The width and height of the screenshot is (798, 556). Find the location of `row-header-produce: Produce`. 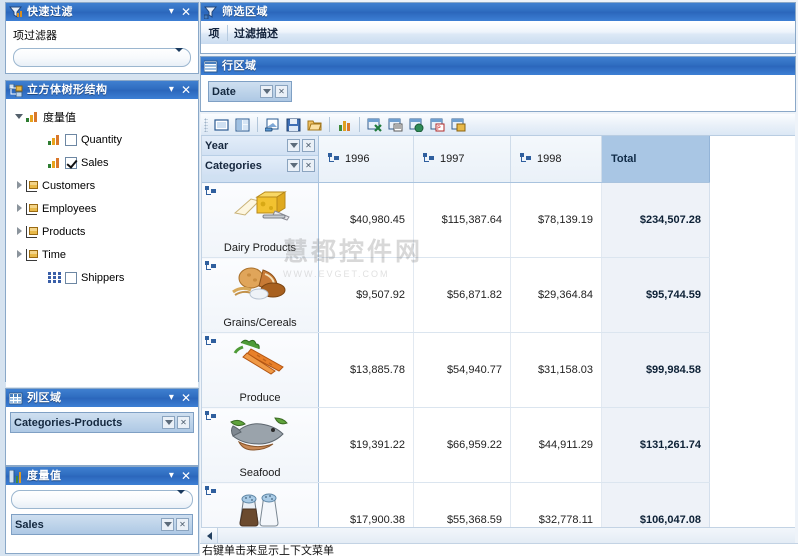

row-header-produce: Produce is located at coordinates (260, 370).